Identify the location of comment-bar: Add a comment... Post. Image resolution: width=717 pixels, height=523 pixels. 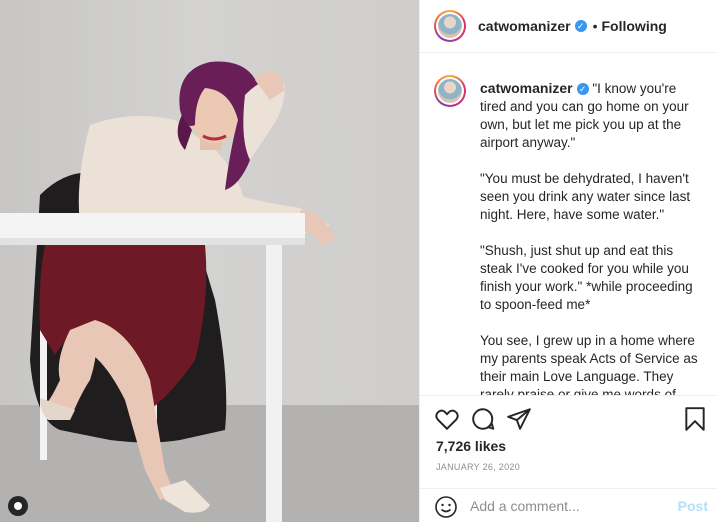
(568, 505).